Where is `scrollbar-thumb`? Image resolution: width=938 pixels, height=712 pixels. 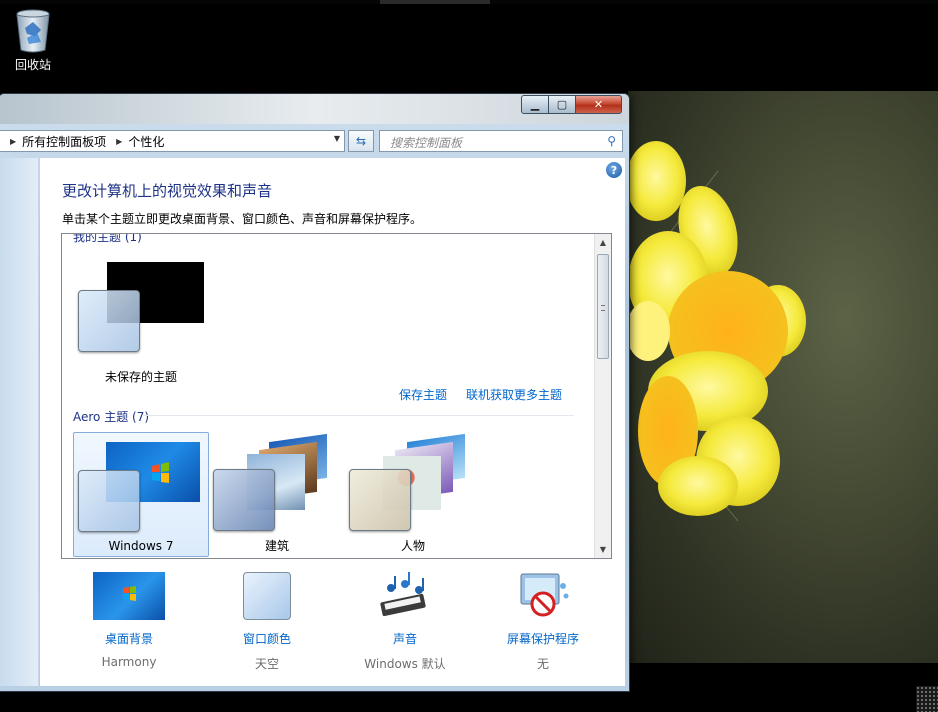 scrollbar-thumb is located at coordinates (603, 306).